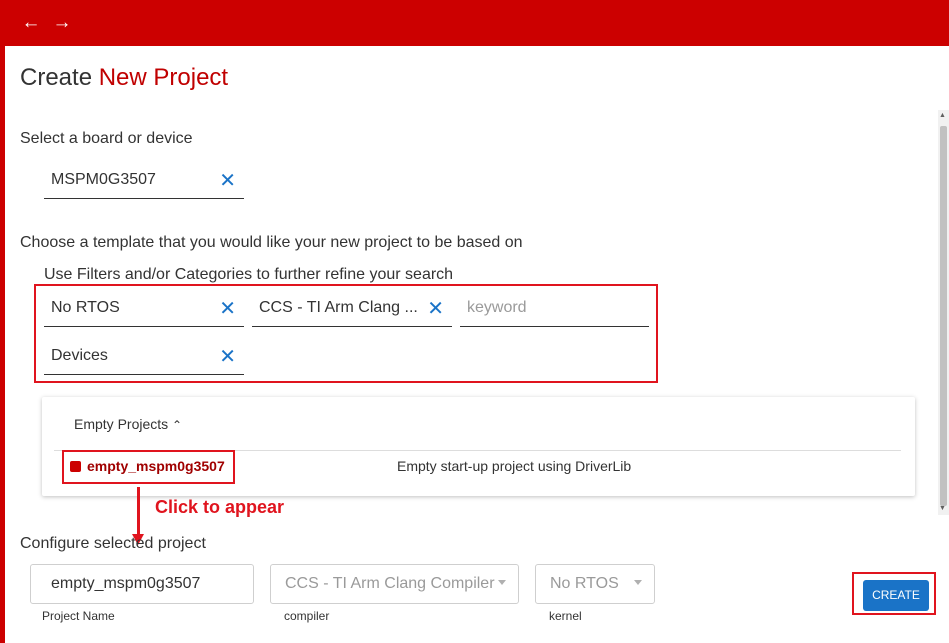 This screenshot has height=643, width=949. Describe the element at coordinates (514, 466) in the screenshot. I see `template-item-description: Empty start-up project using DriverLib` at that location.